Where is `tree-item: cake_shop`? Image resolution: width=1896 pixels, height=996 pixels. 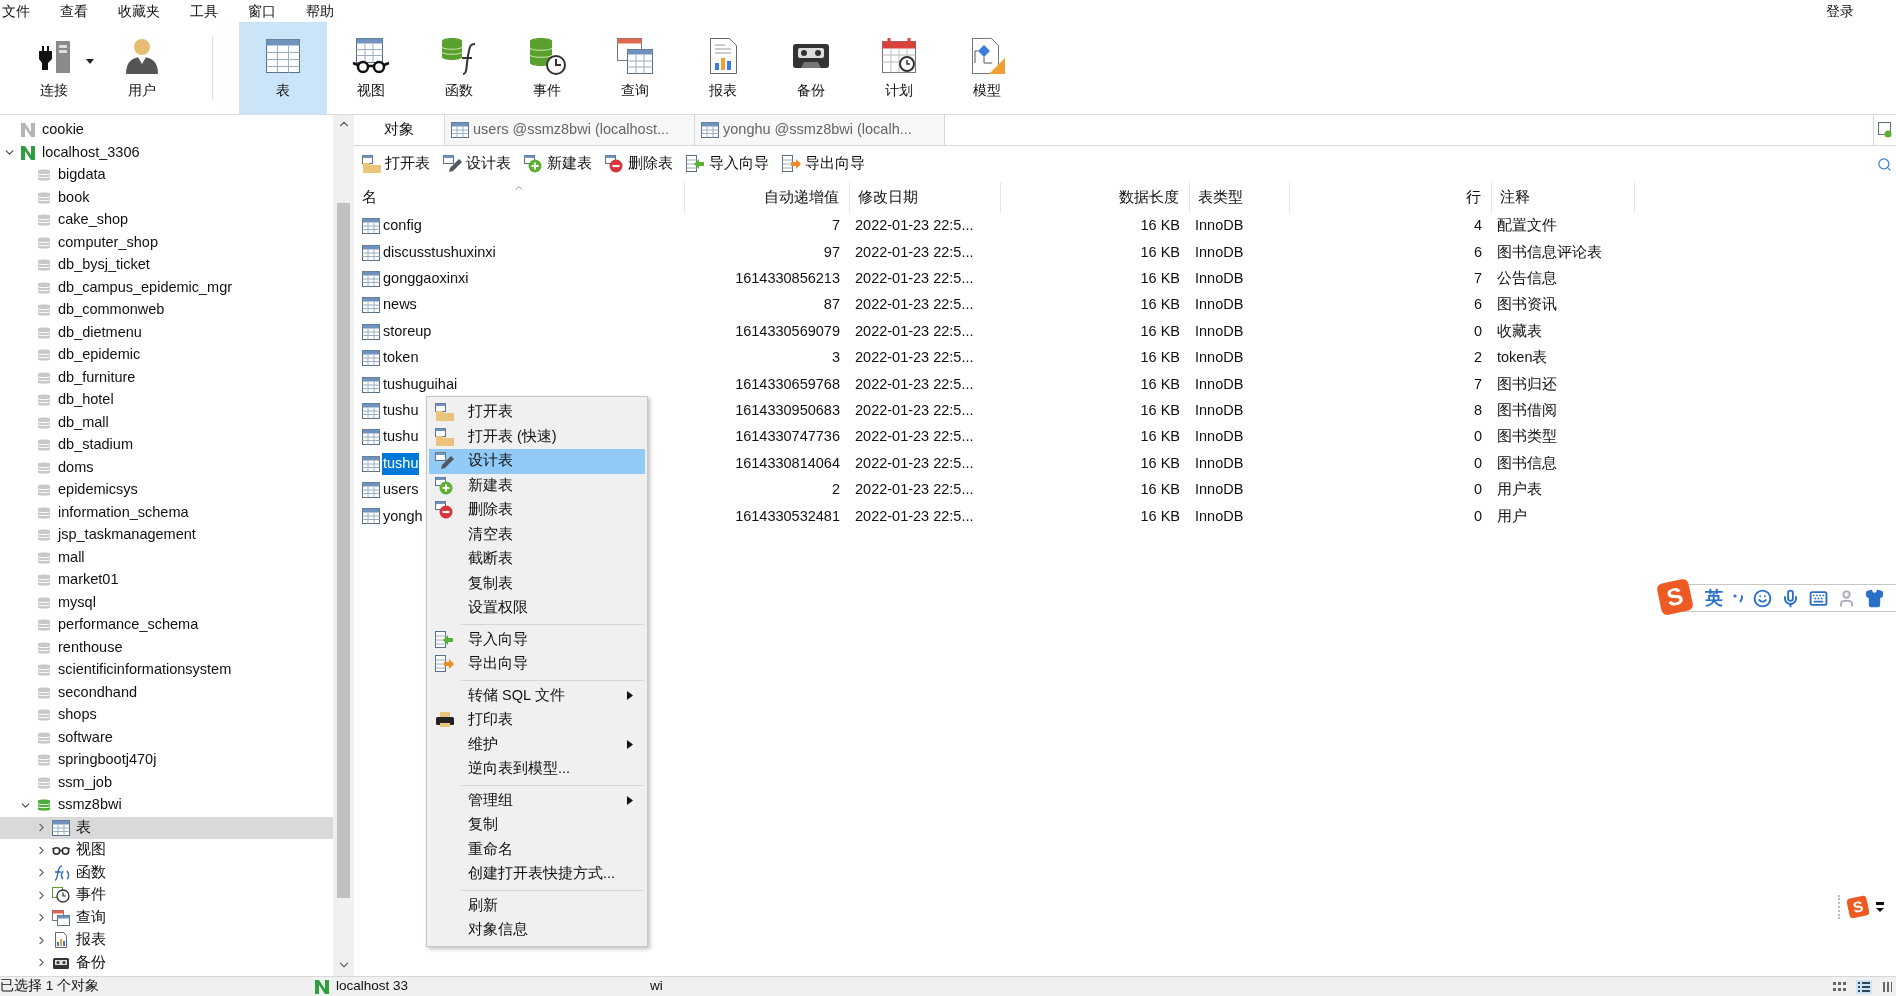
tree-item: cake_shop is located at coordinates (166, 220).